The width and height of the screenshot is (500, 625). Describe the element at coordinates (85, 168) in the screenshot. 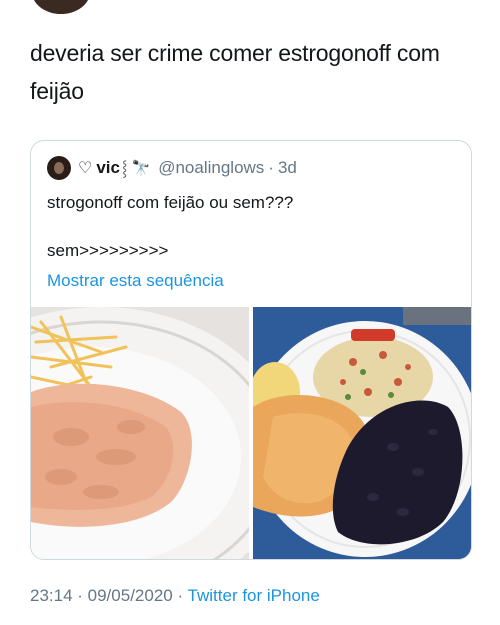

I see `heart-outline-icon: ♡` at that location.